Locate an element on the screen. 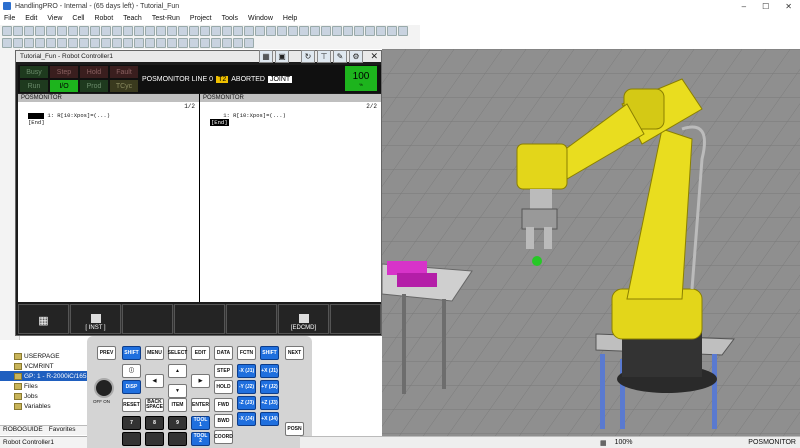  posn-key: POSN is located at coordinates (294, 429).